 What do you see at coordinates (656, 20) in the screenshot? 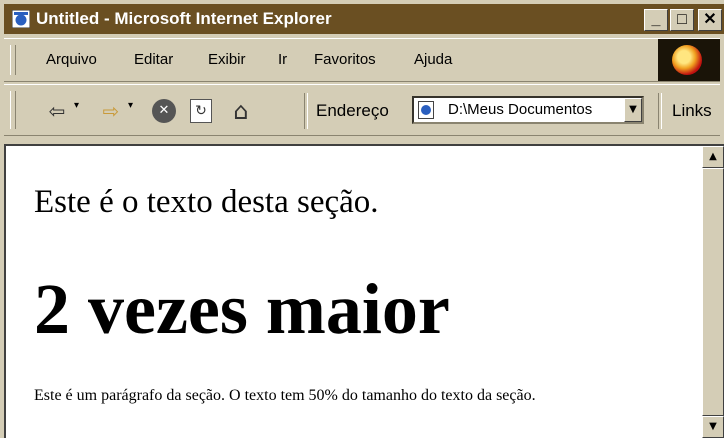
I see `minimize-button: _` at bounding box center [656, 20].